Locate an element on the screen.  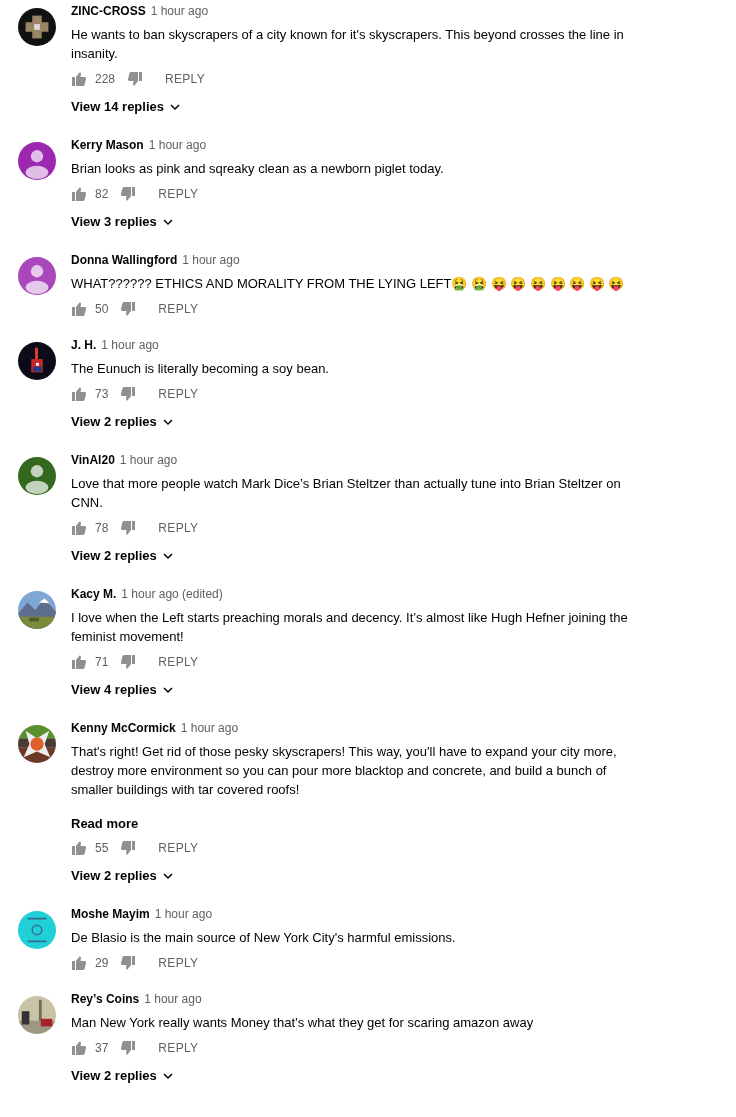
comment-text: Man New York really wants Money that’s what they get for scaring amazon away is located at coordinates (303, 1023).